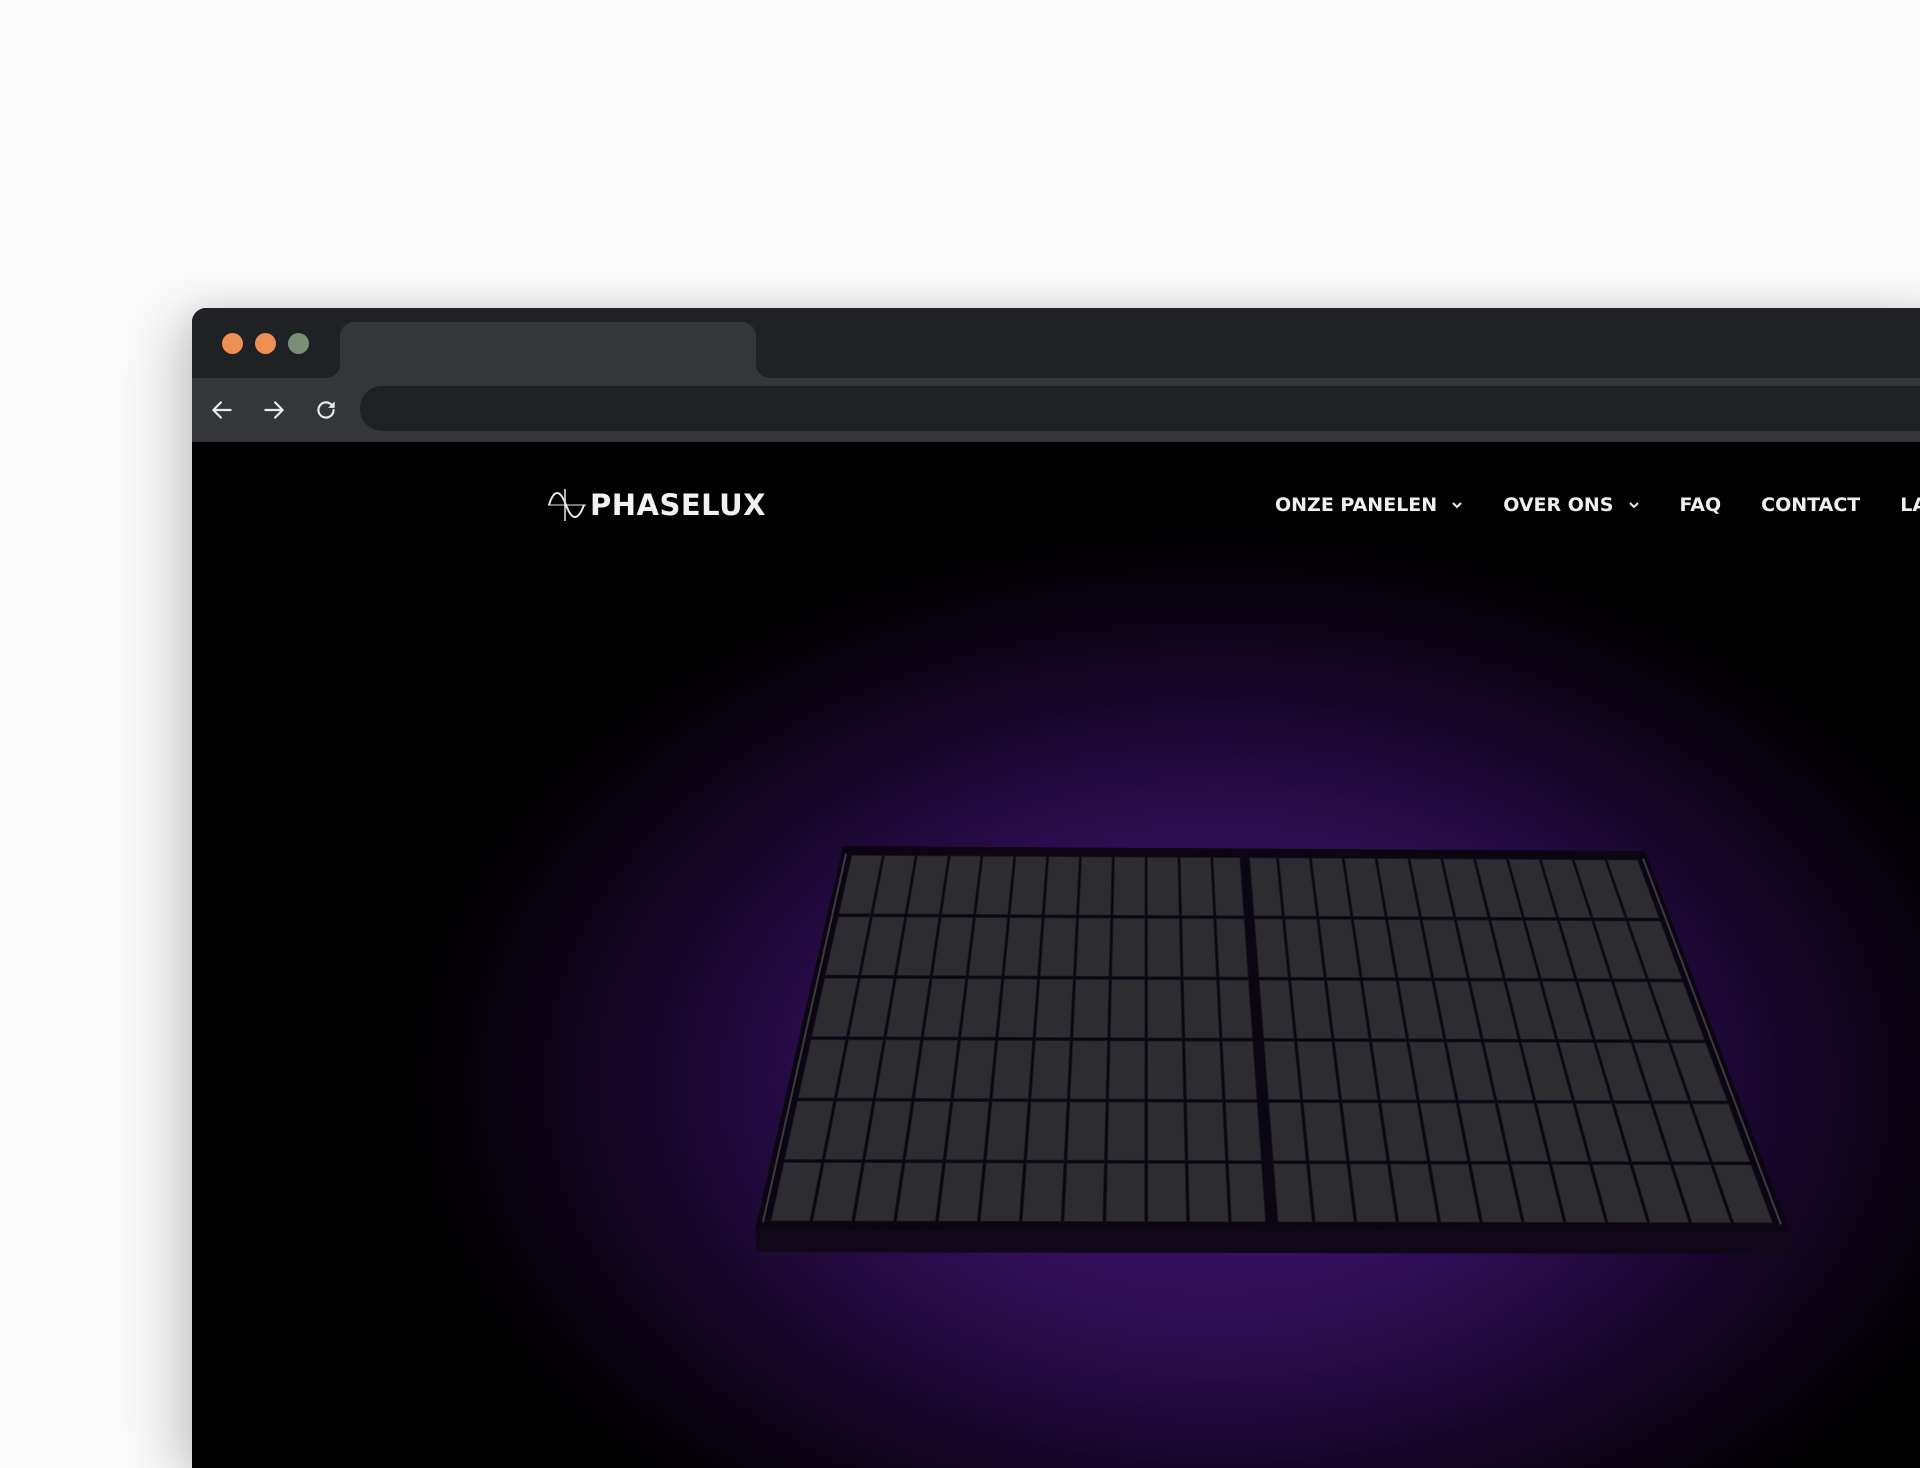 This screenshot has width=1920, height=1468. I want to click on nav-item-lang: LANG, so click(1910, 505).